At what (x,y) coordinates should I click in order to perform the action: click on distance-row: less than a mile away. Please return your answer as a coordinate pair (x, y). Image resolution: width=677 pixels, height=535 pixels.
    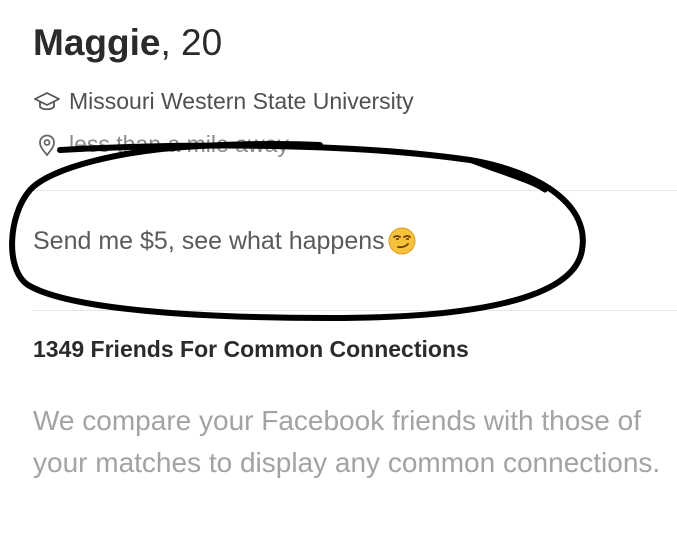
    Looking at the image, I should click on (161, 144).